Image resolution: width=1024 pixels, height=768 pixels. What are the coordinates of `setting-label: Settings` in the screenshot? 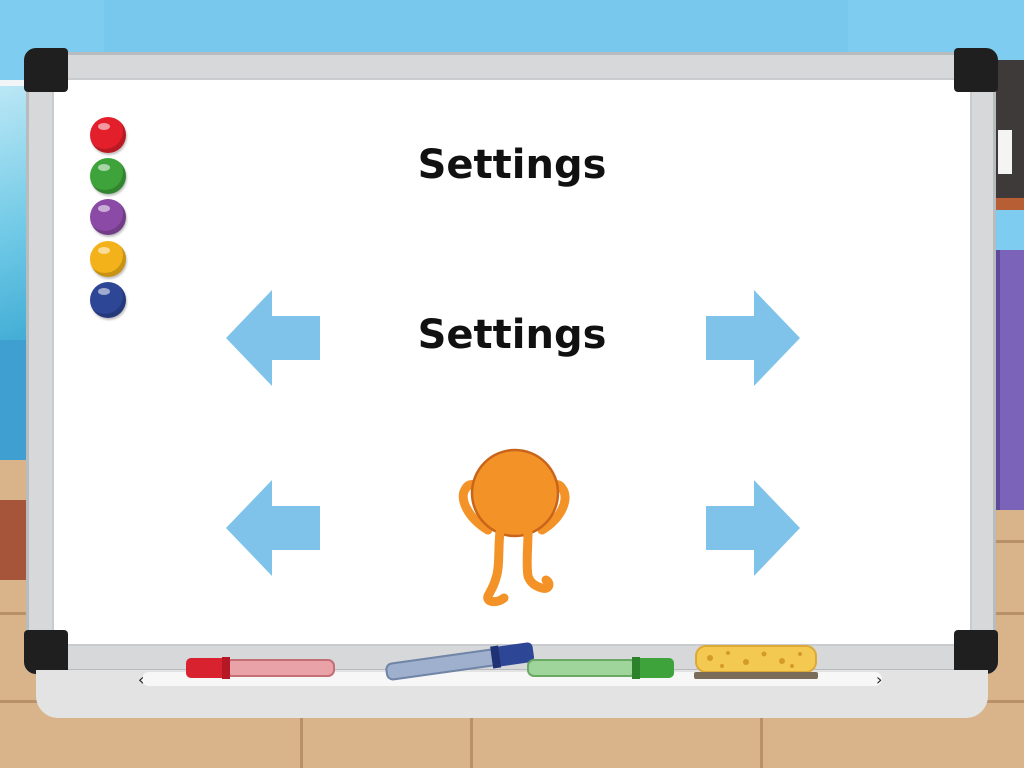 It's located at (512, 335).